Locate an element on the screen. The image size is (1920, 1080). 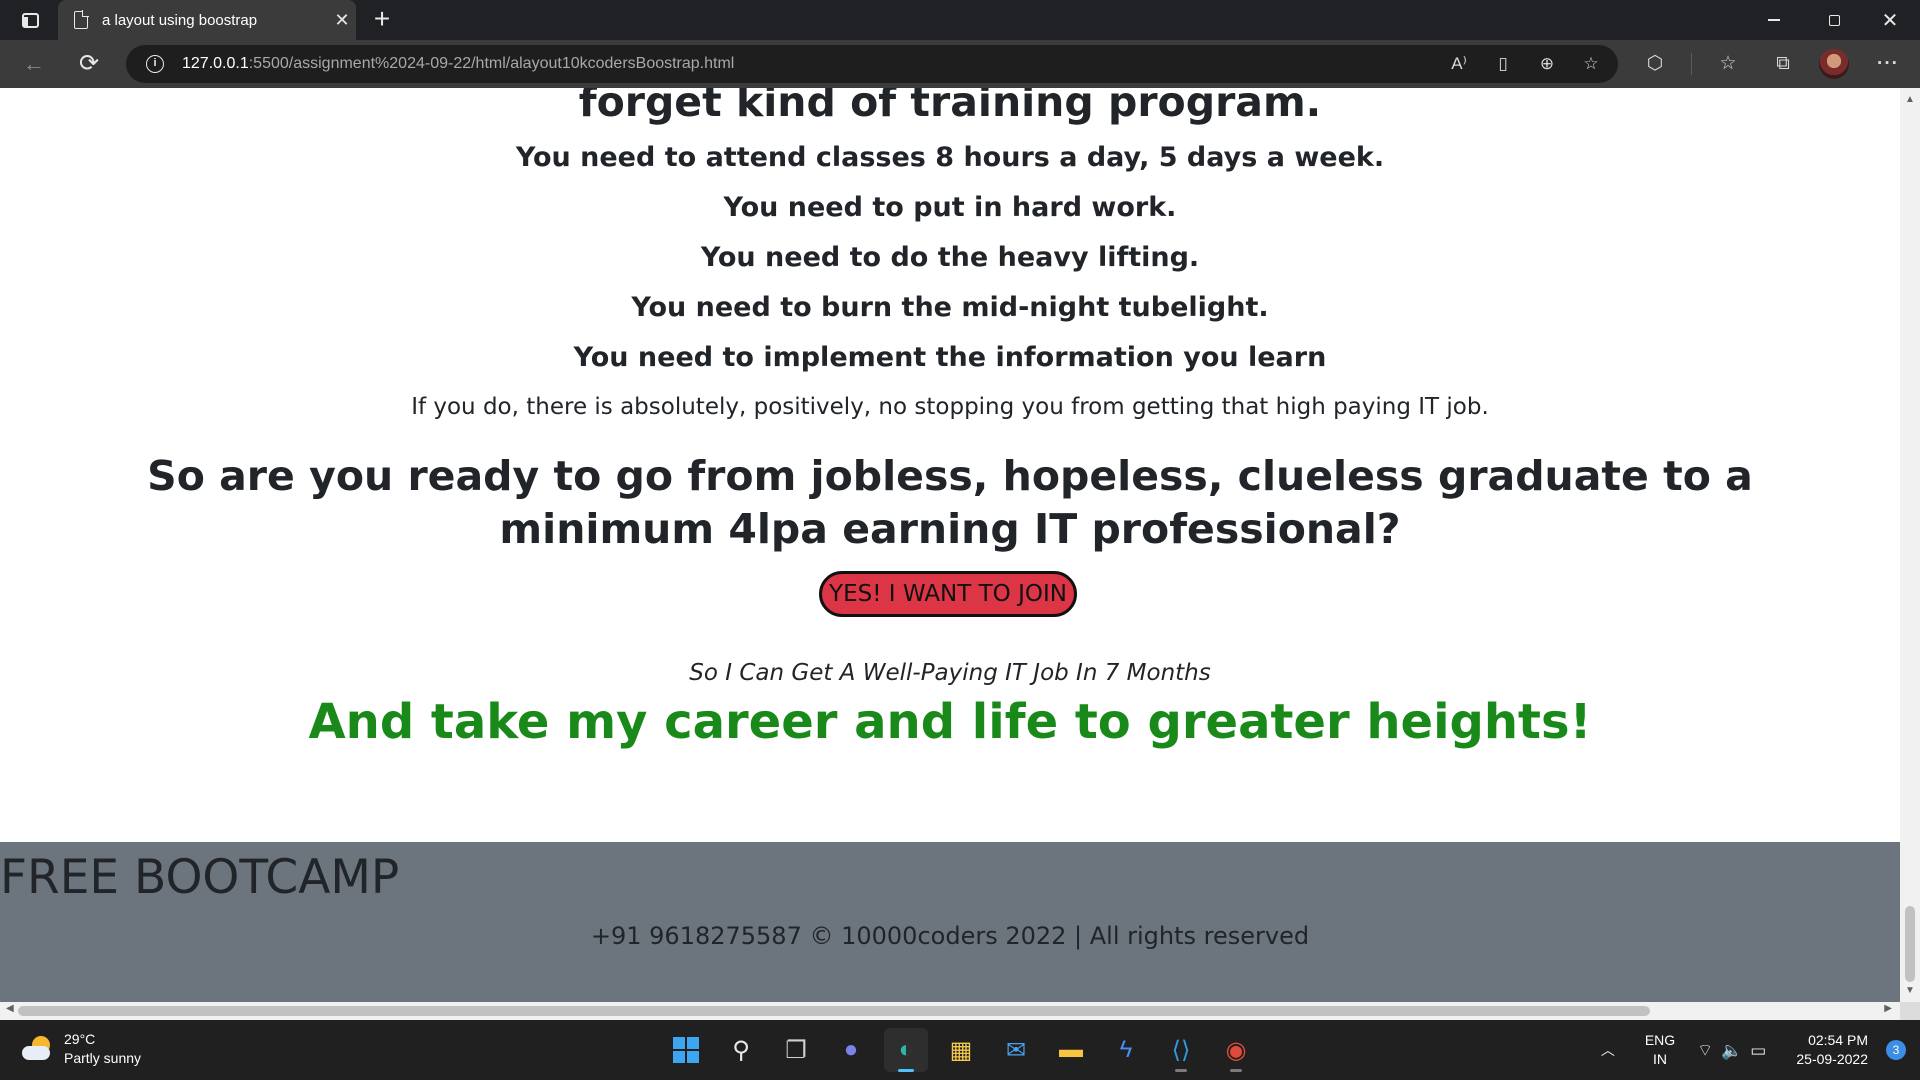
restore-button is located at coordinates (1834, 20).